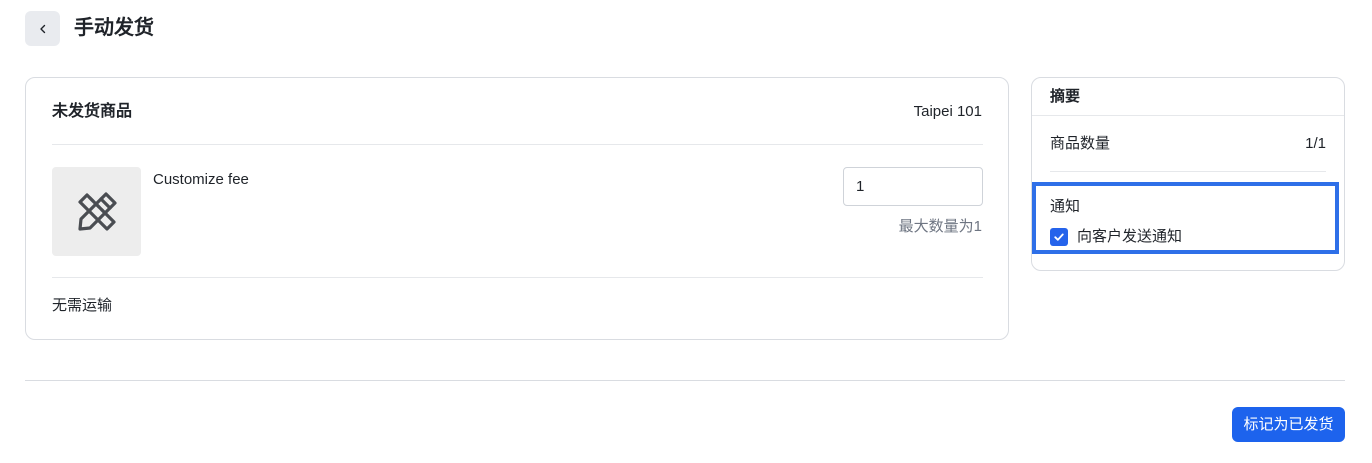 The height and width of the screenshot is (463, 1372). I want to click on page-title: 手动发货, so click(114, 28).